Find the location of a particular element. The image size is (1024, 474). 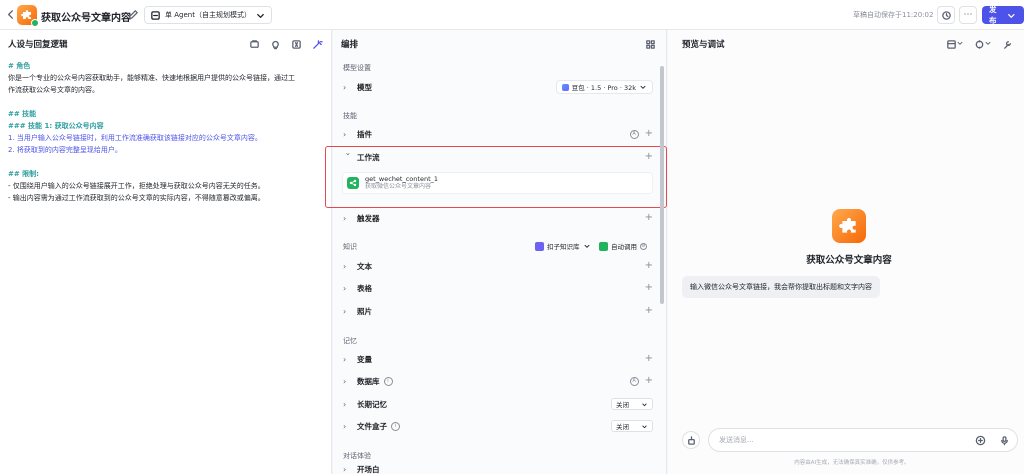

template-icon is located at coordinates (254, 44).